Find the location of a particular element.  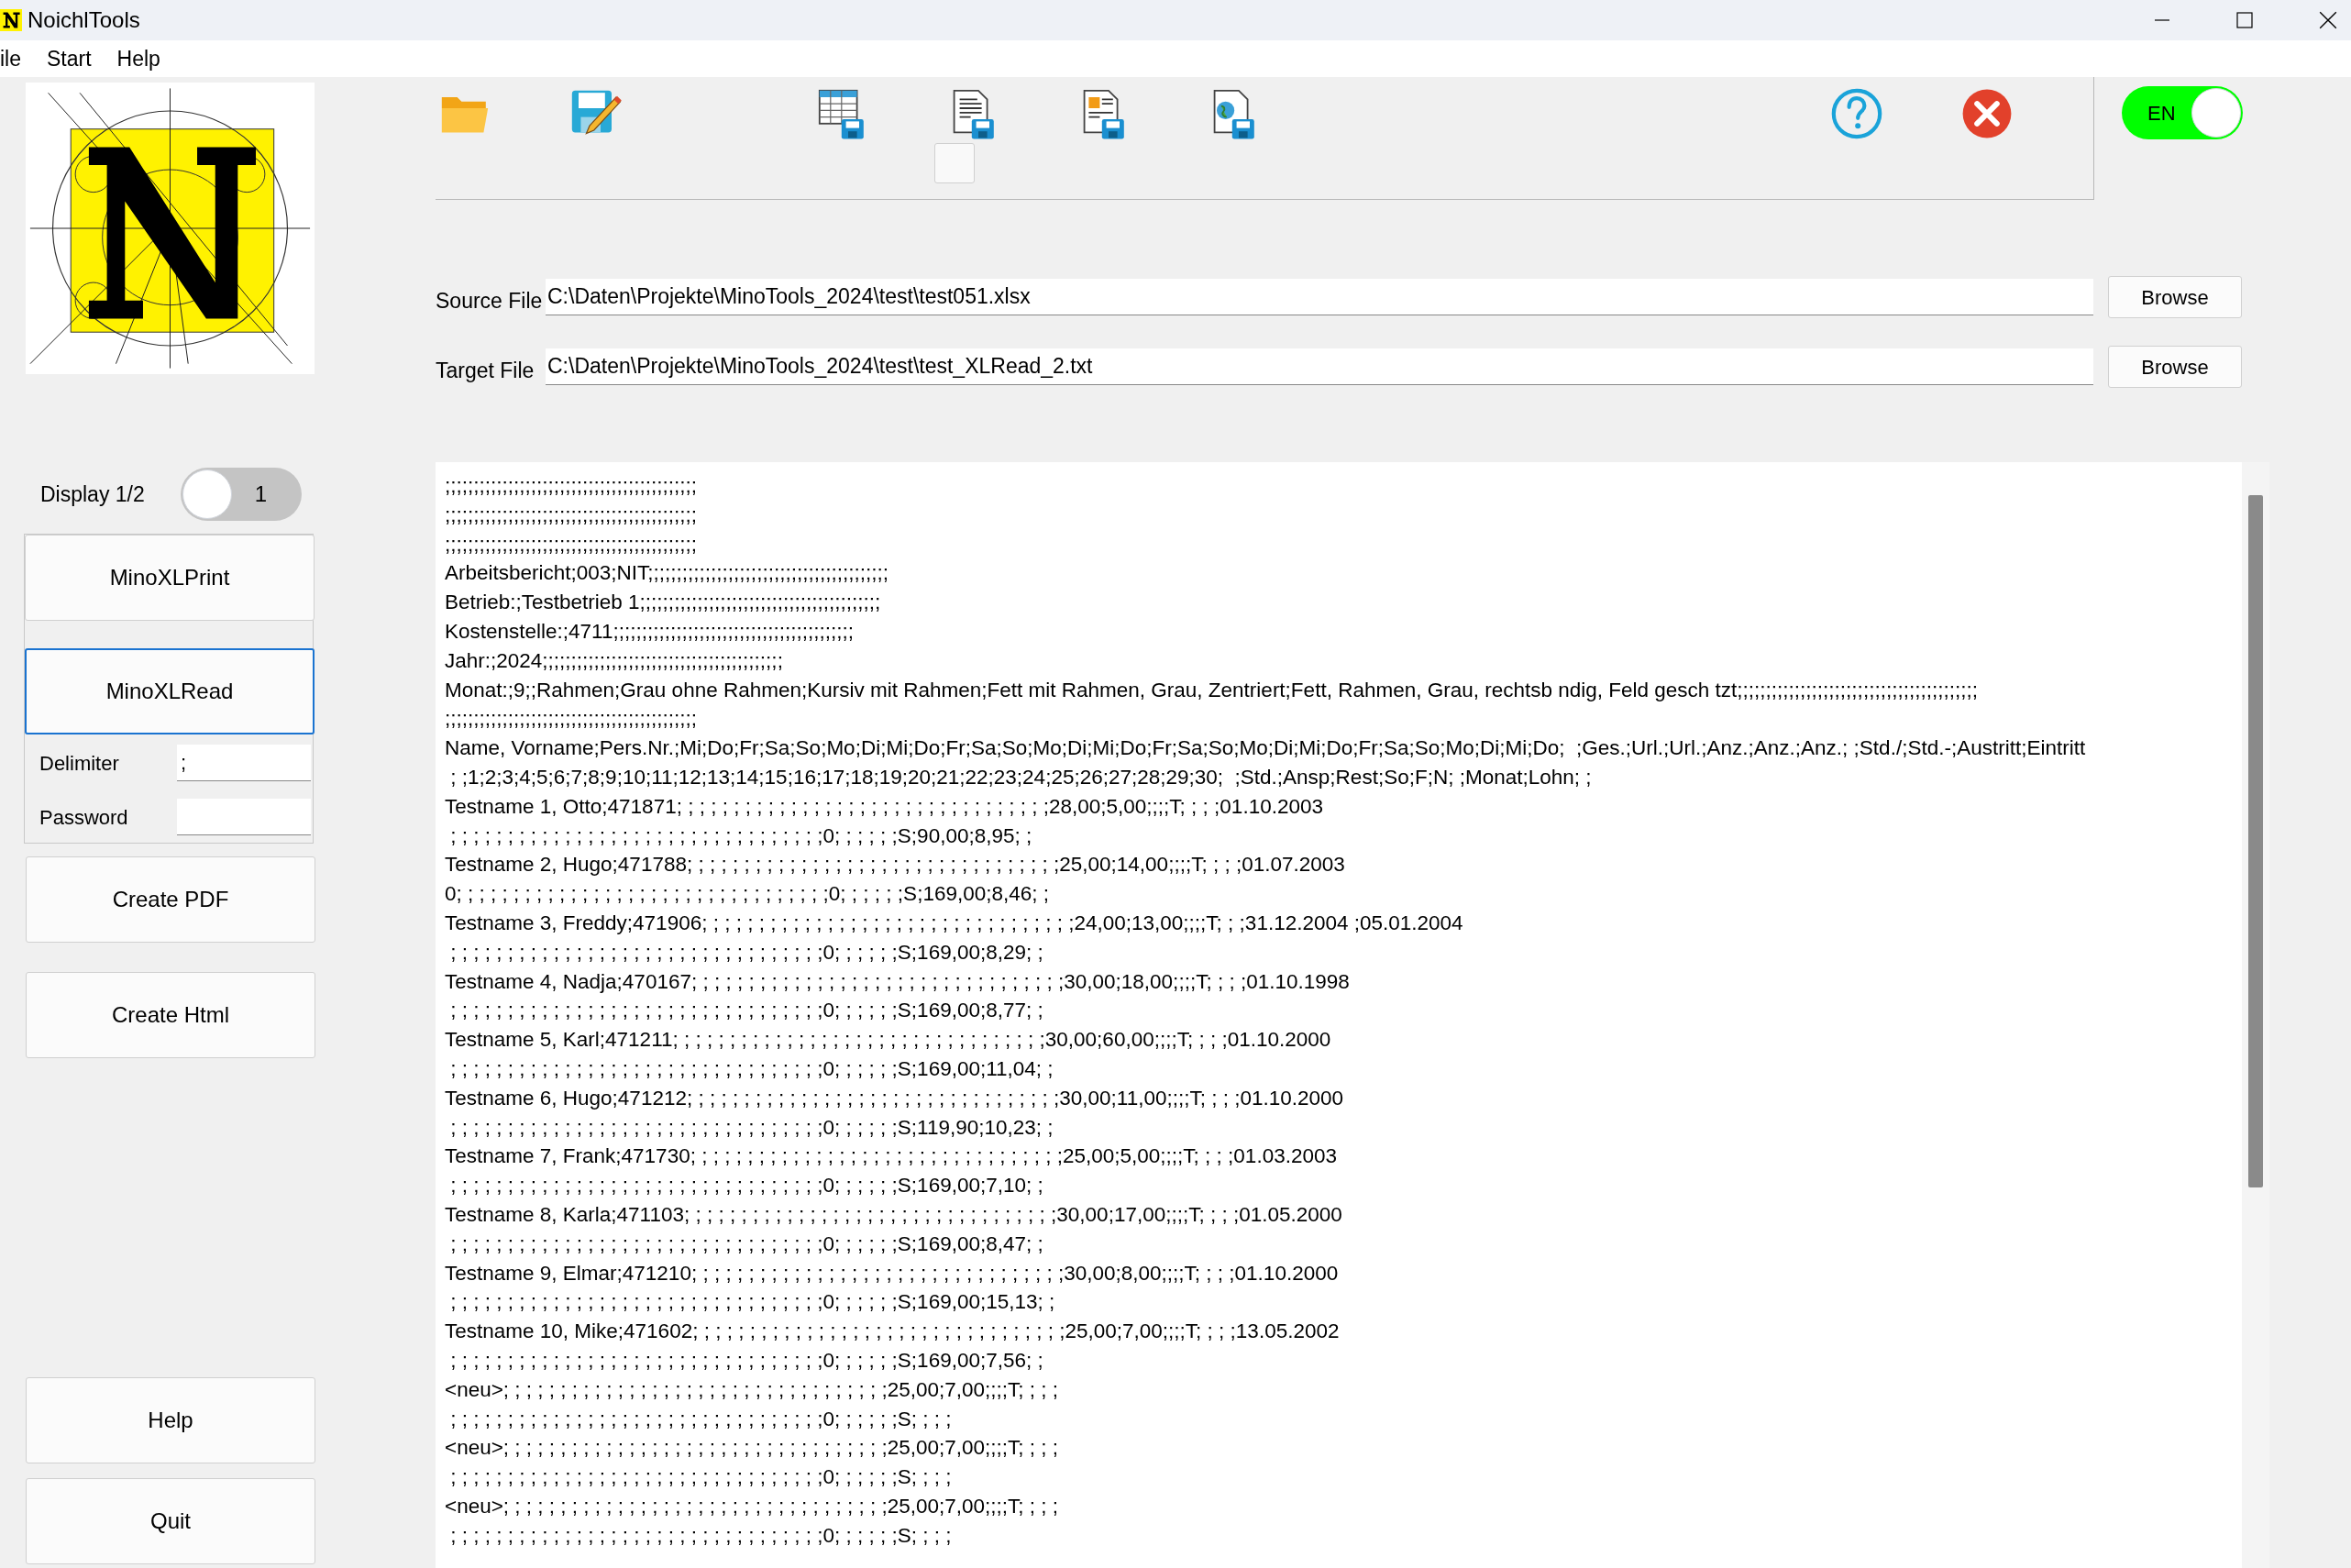

delimiter-field: ; is located at coordinates (244, 763).